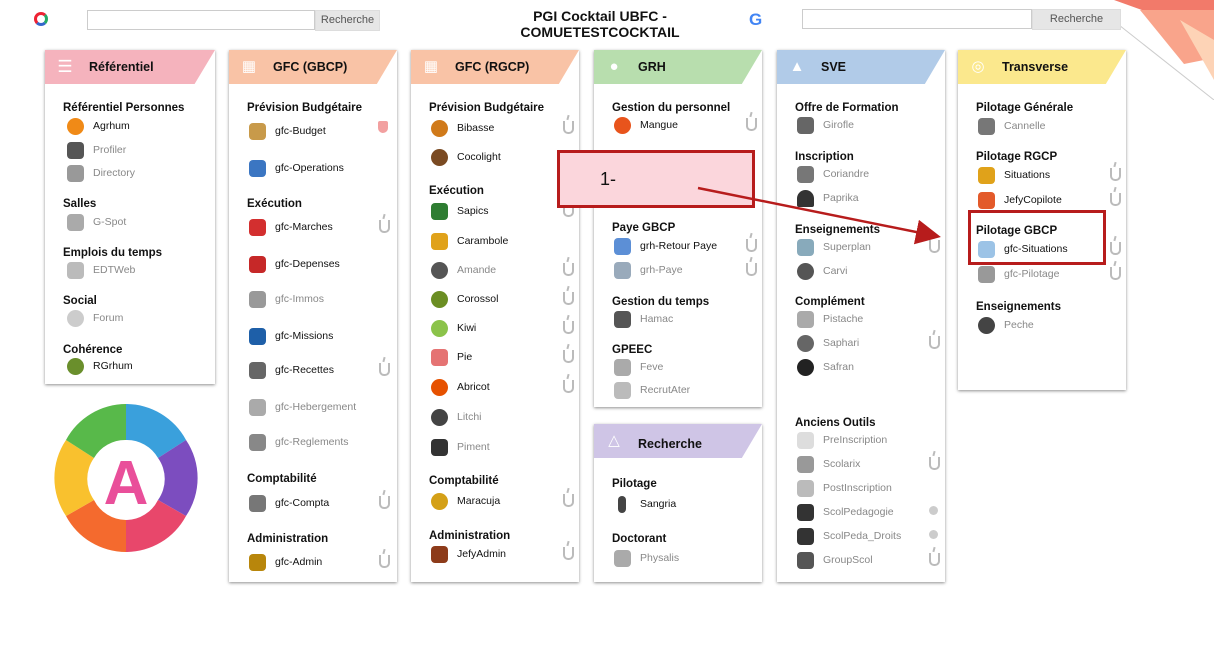 The image size is (1214, 646). What do you see at coordinates (648, 270) in the screenshot?
I see `app-grh-paye: grh-Paye` at bounding box center [648, 270].